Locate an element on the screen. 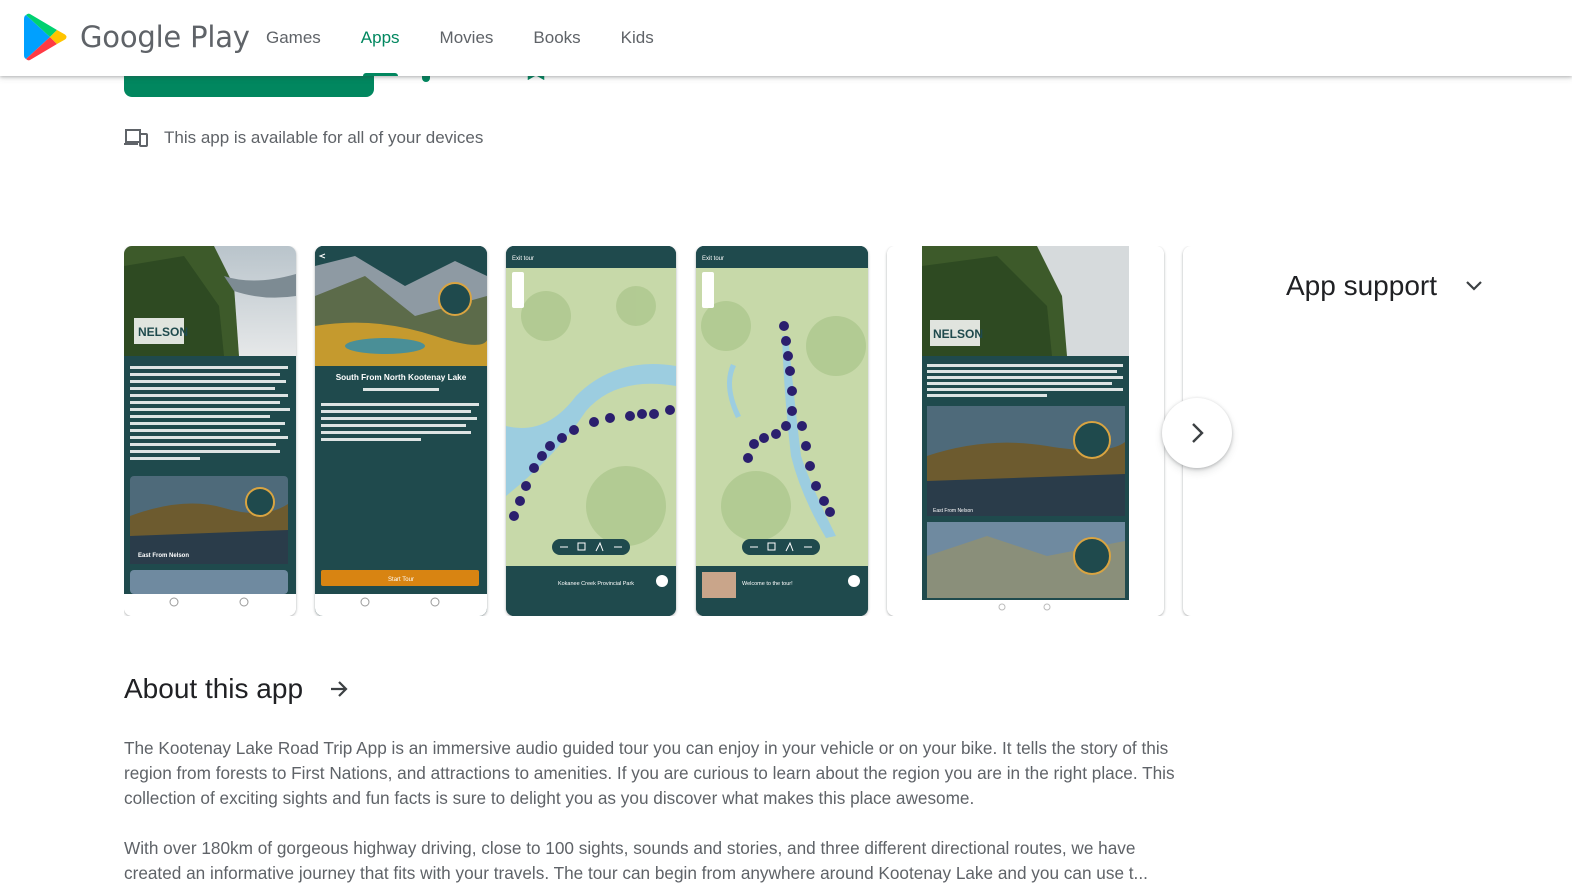 This screenshot has height=887, width=1572. screenshot-3: Exit tour Kokanee Creek Provincial Park is located at coordinates (591, 431).